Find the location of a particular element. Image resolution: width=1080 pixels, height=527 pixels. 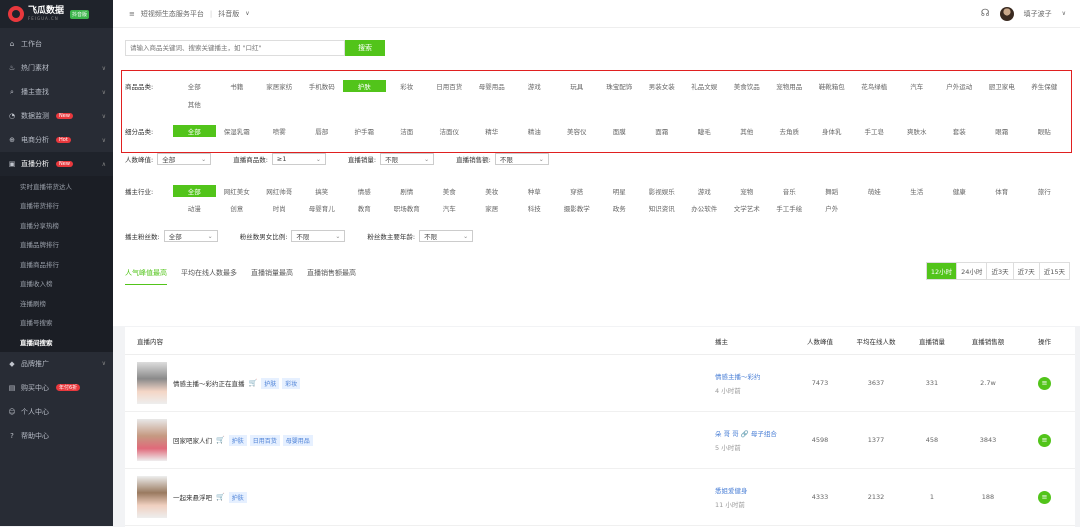

filter-option: 睫毛 is located at coordinates (704, 131).